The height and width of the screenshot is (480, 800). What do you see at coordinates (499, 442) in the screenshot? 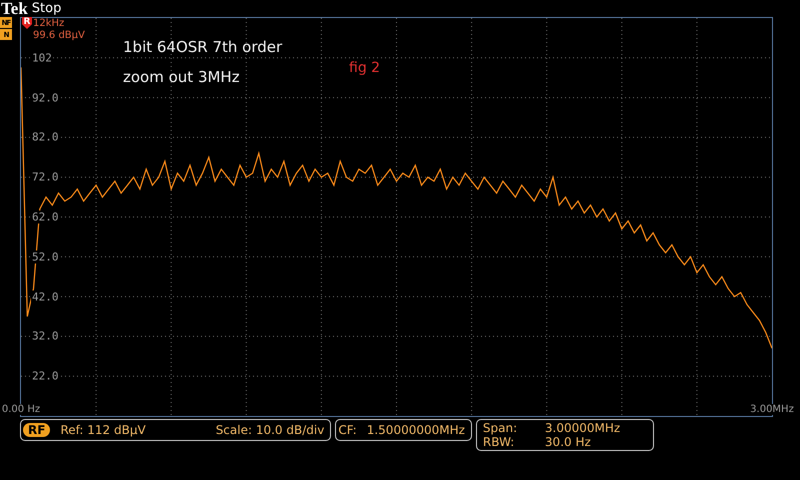
I see `rbw-label: RBW:` at bounding box center [499, 442].